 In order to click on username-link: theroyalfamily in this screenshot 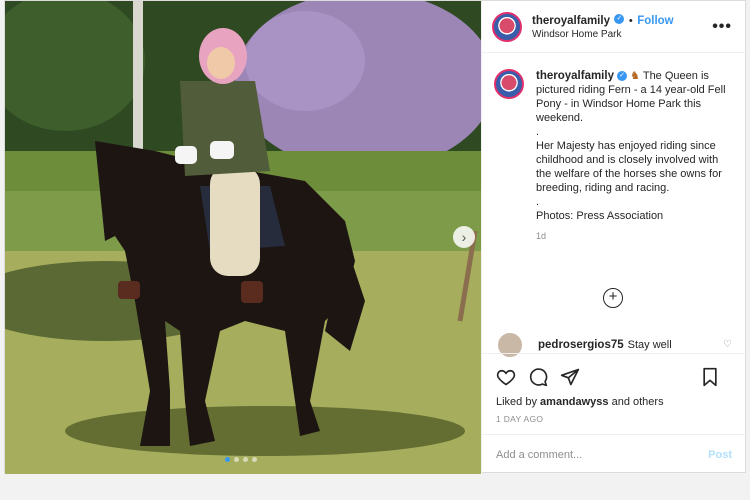, I will do `click(571, 21)`.